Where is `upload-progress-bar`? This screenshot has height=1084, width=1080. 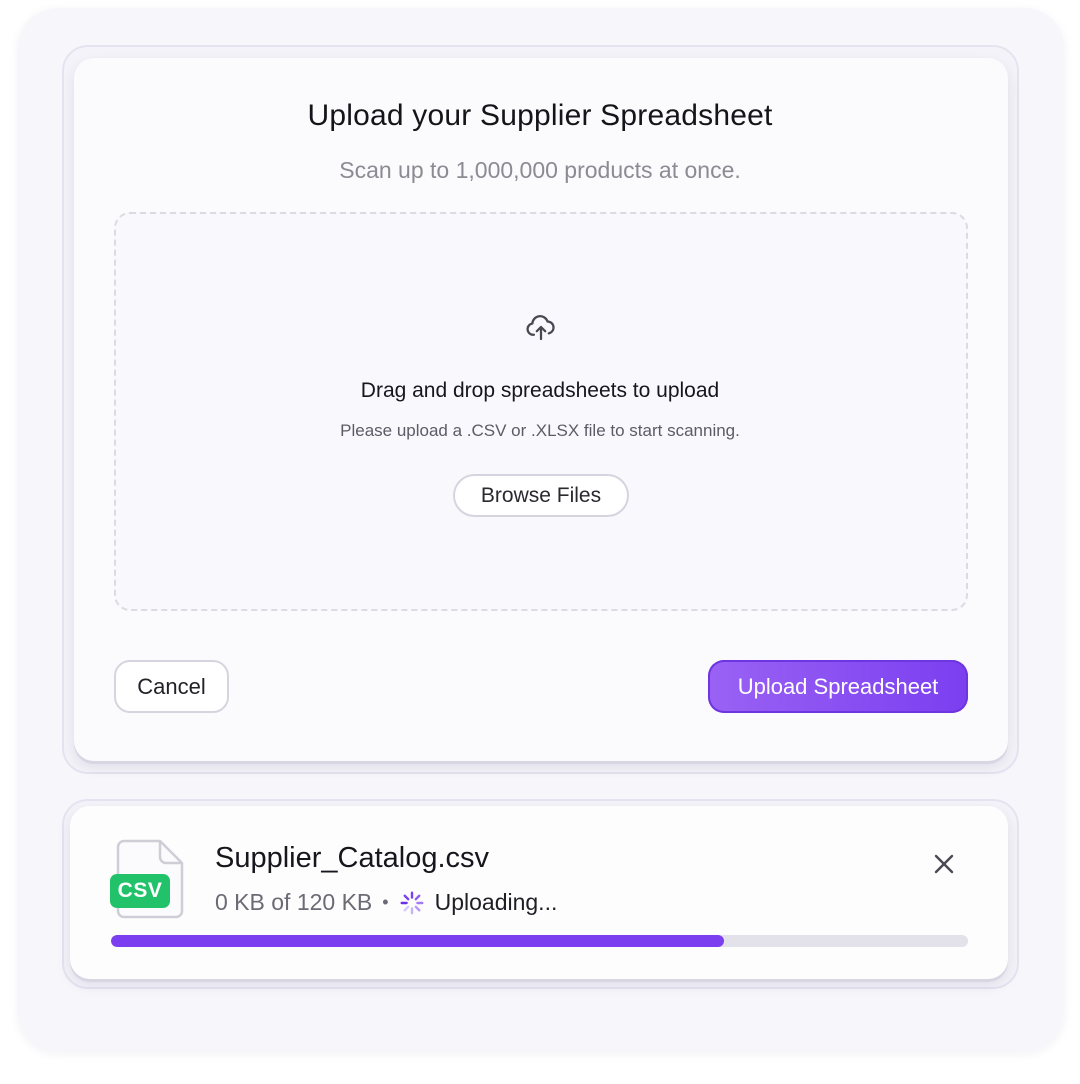
upload-progress-bar is located at coordinates (539, 941).